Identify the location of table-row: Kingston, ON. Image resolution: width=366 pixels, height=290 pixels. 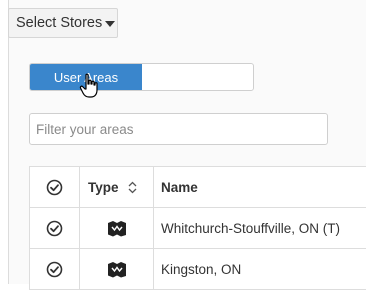
(198, 269).